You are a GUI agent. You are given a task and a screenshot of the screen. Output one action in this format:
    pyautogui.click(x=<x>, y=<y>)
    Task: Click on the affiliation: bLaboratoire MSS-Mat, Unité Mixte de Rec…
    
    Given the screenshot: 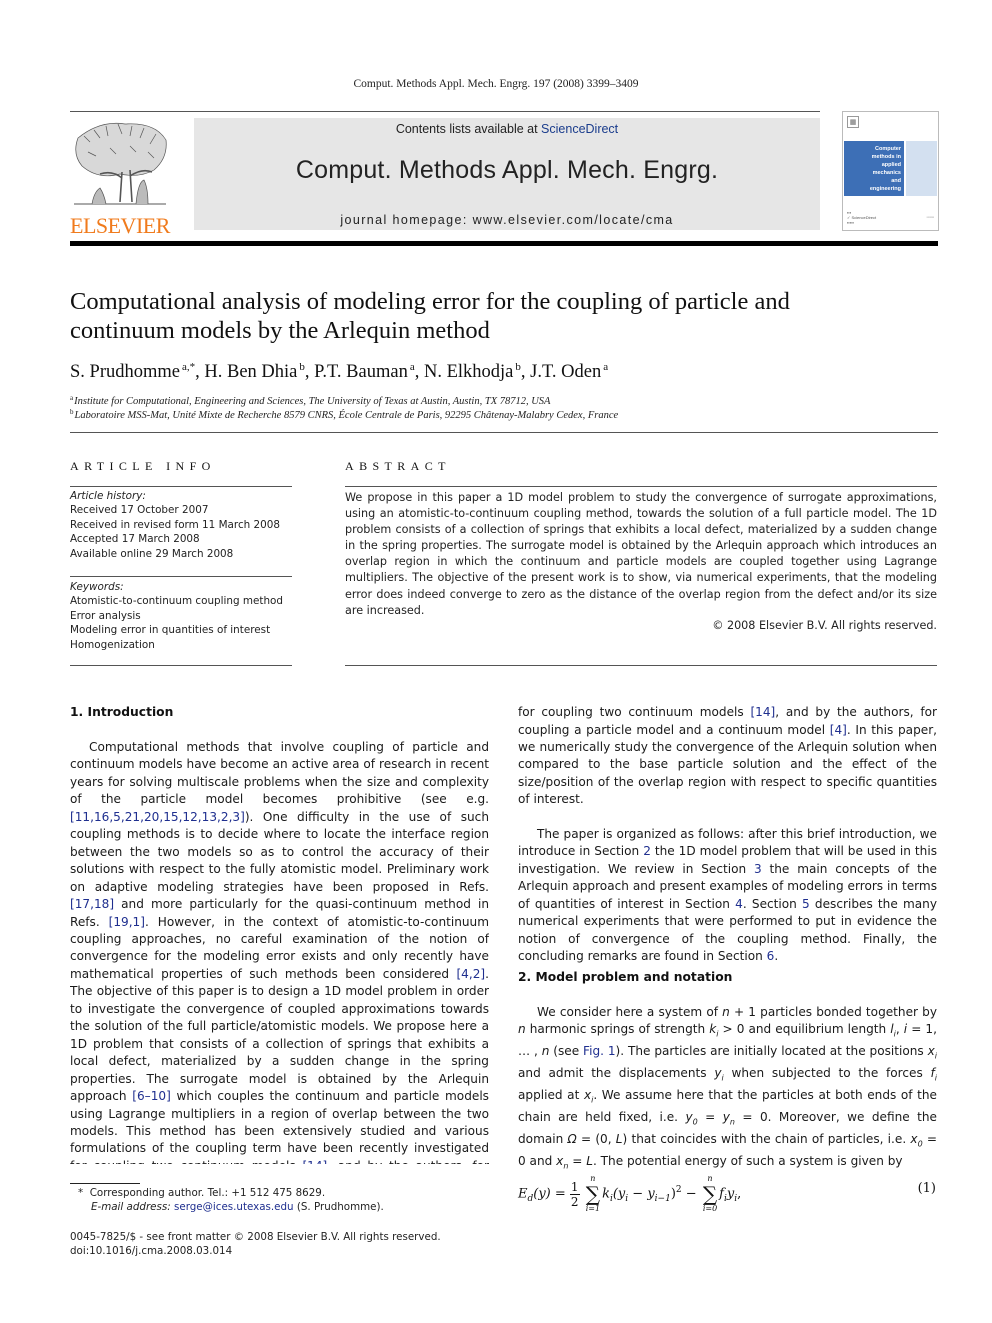 What is the action you would take?
    pyautogui.click(x=344, y=414)
    